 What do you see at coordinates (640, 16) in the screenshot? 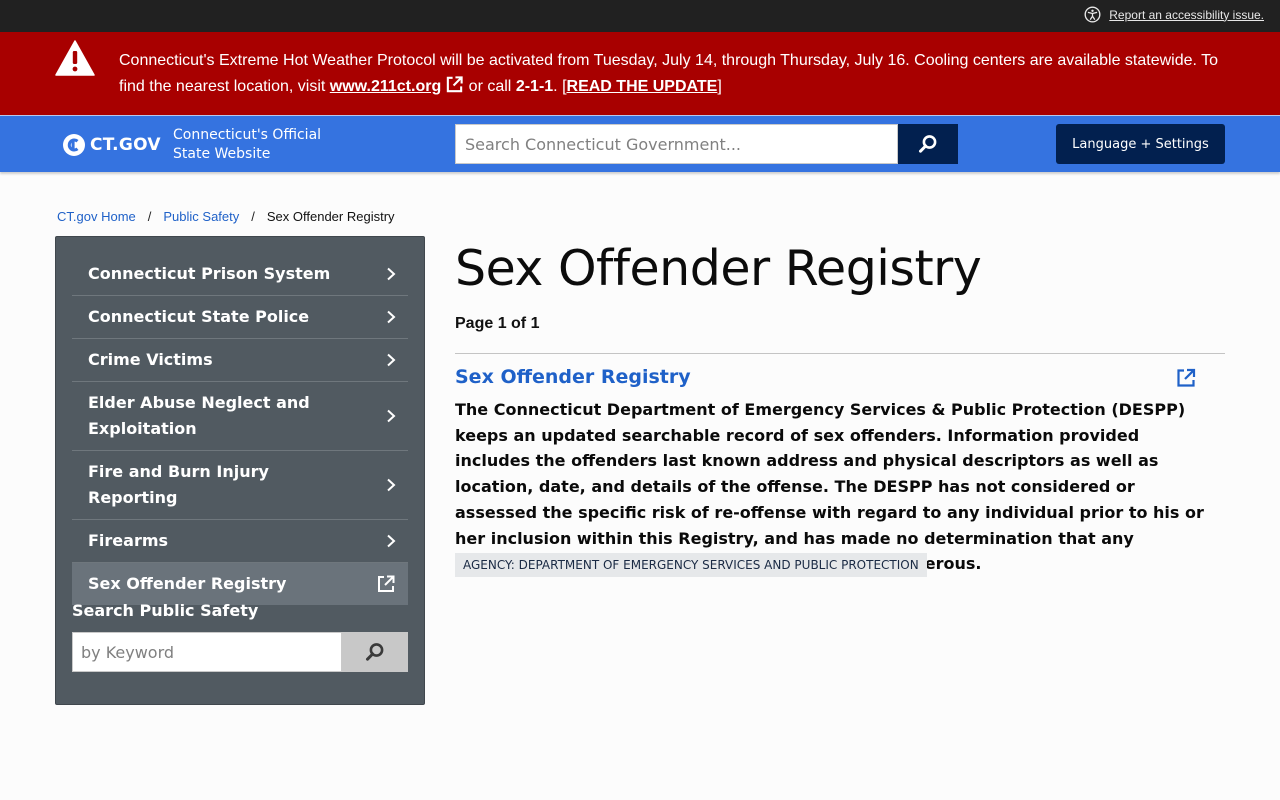
I see `utility-bar: Report an accessibility issue.` at bounding box center [640, 16].